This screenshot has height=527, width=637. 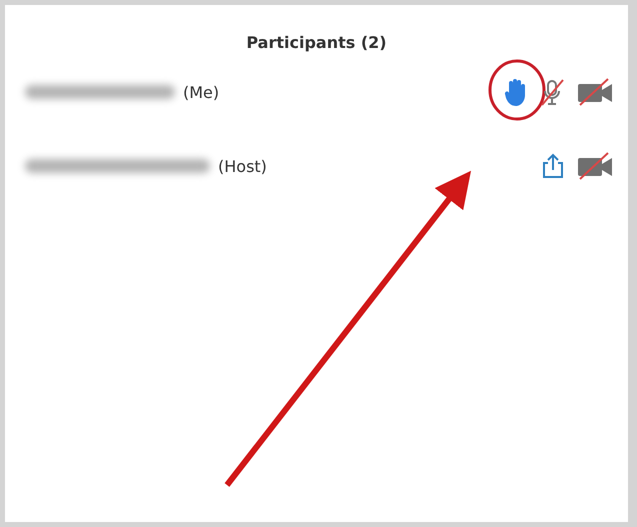 What do you see at coordinates (553, 166) in the screenshot?
I see `share-icon` at bounding box center [553, 166].